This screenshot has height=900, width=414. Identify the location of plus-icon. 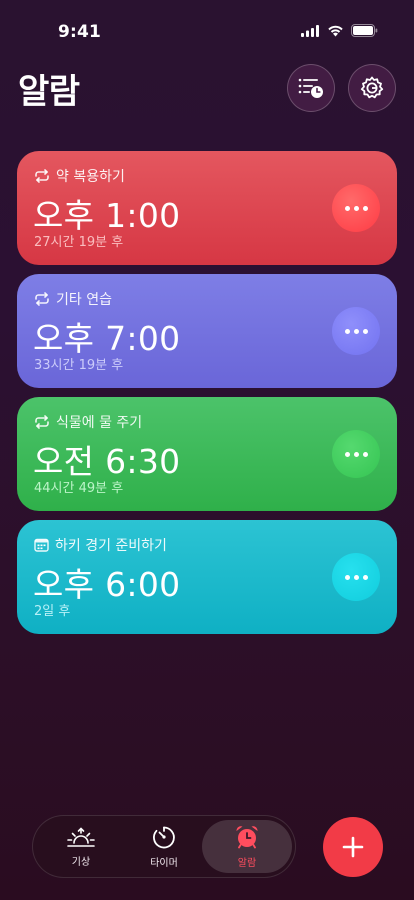
(353, 847).